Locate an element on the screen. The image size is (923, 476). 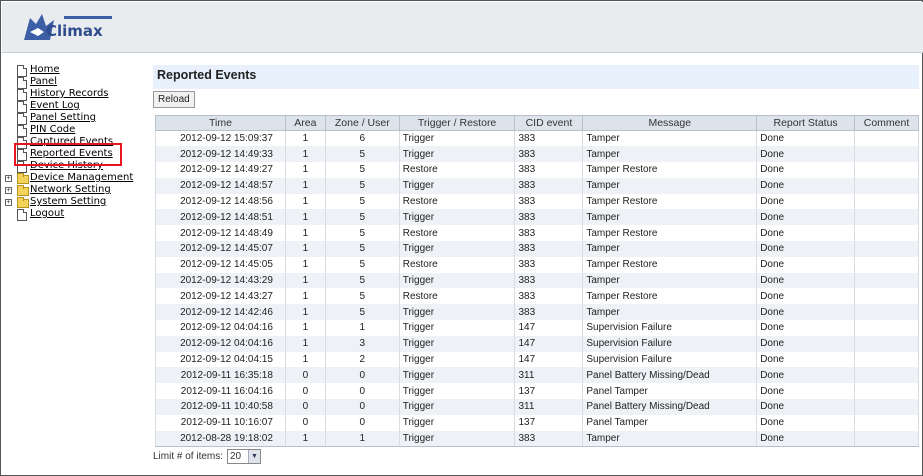
table-cell: 2012-09-12 14:49:33 is located at coordinates (220, 154).